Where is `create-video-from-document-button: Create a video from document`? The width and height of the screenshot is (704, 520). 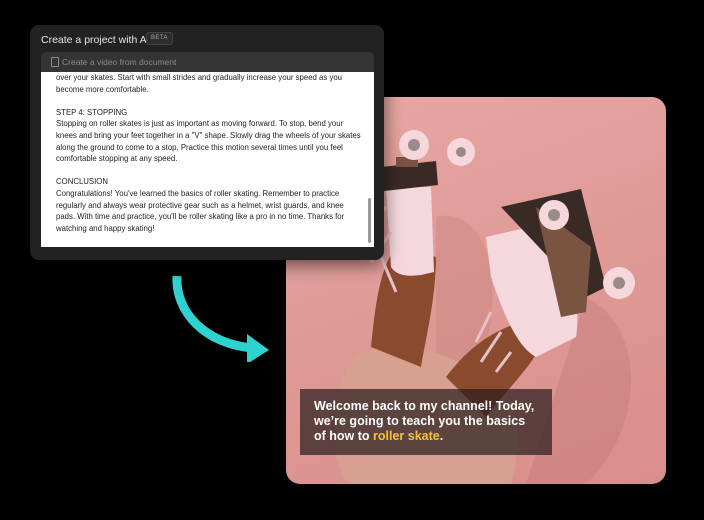 create-video-from-document-button: Create a video from document is located at coordinates (207, 62).